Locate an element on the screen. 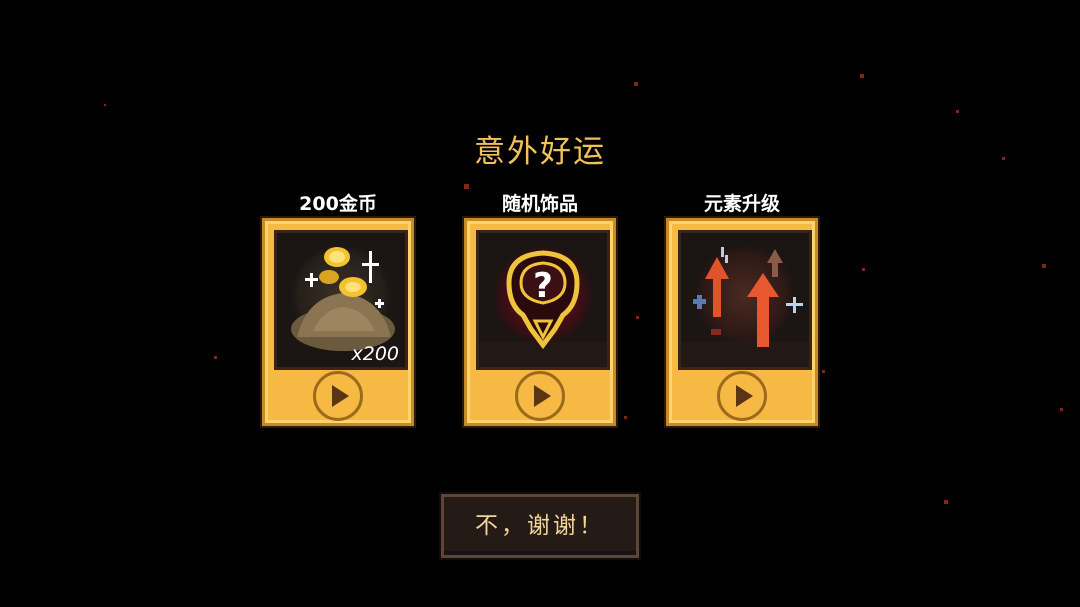  card-label-element: 元素升级 is located at coordinates (741, 204).